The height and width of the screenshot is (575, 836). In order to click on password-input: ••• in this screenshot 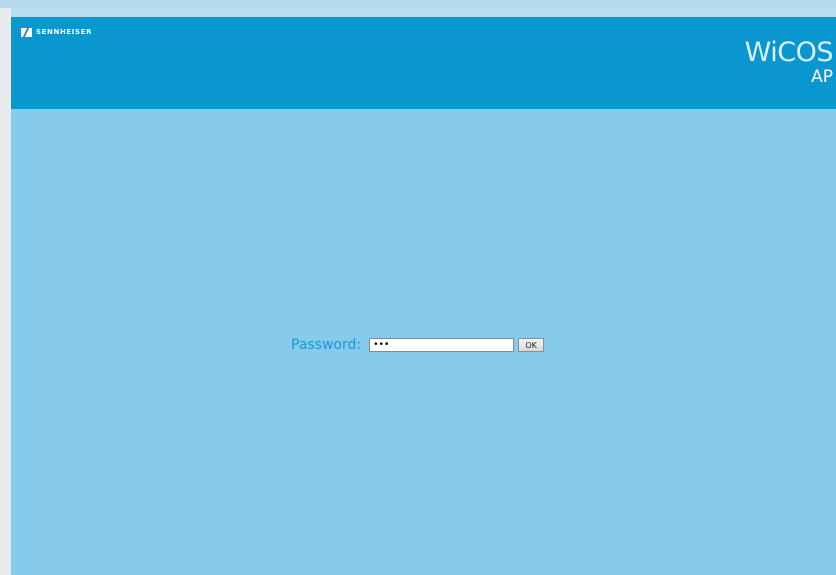, I will do `click(442, 345)`.